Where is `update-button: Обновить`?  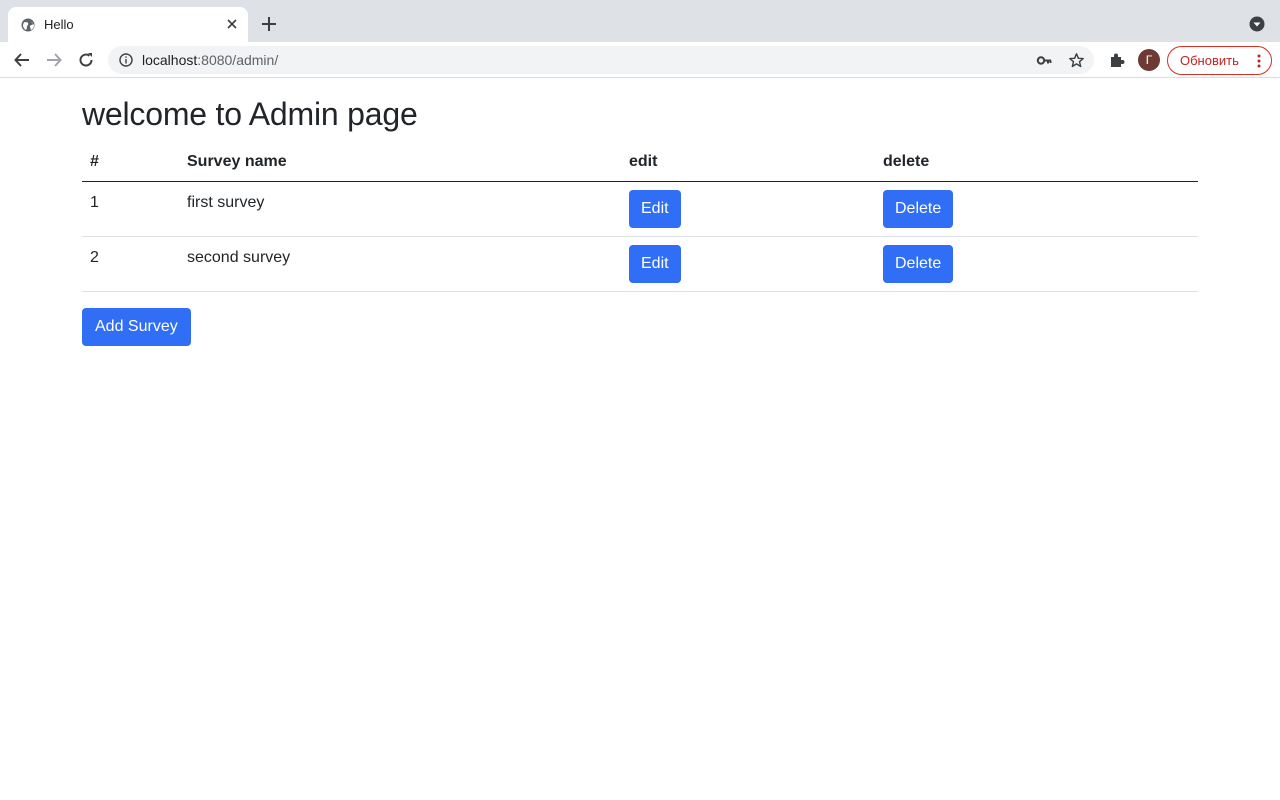 update-button: Обновить is located at coordinates (1219, 60).